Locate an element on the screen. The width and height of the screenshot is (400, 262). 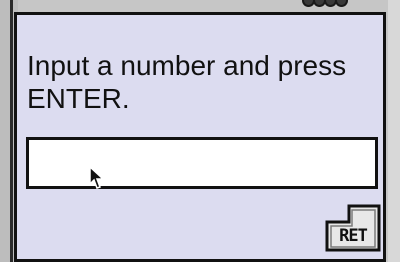
return-key-button: RET is located at coordinates (353, 228).